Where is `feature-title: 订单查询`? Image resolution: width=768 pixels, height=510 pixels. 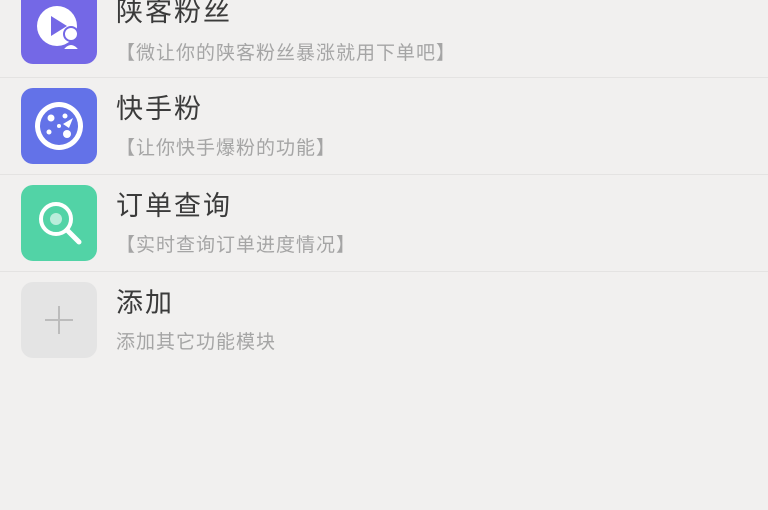 feature-title: 订单查询 is located at coordinates (174, 206).